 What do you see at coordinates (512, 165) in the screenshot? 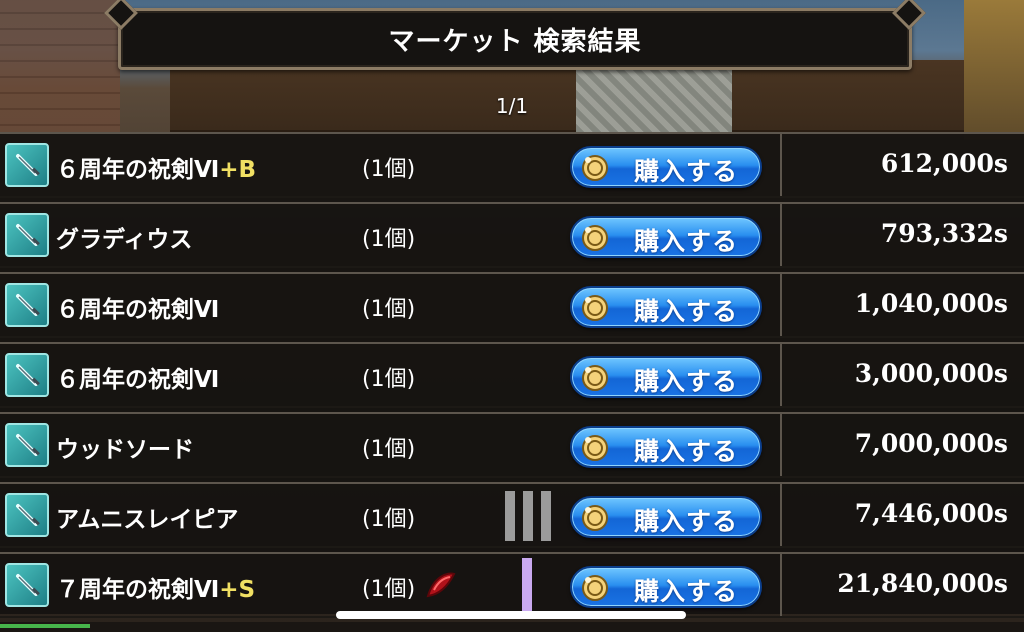
I see `table-row: ６周年の祝剣Ⅵ+B (1個) 購入する 612,000s` at bounding box center [512, 165].